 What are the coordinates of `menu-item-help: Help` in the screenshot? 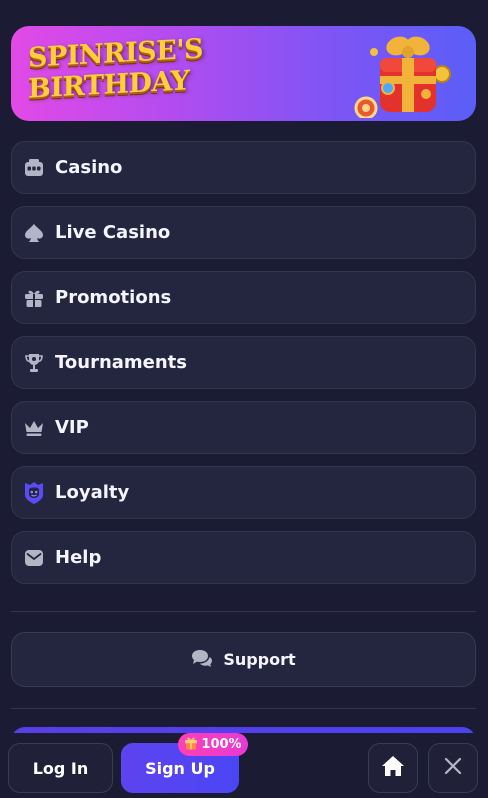 It's located at (243, 557).